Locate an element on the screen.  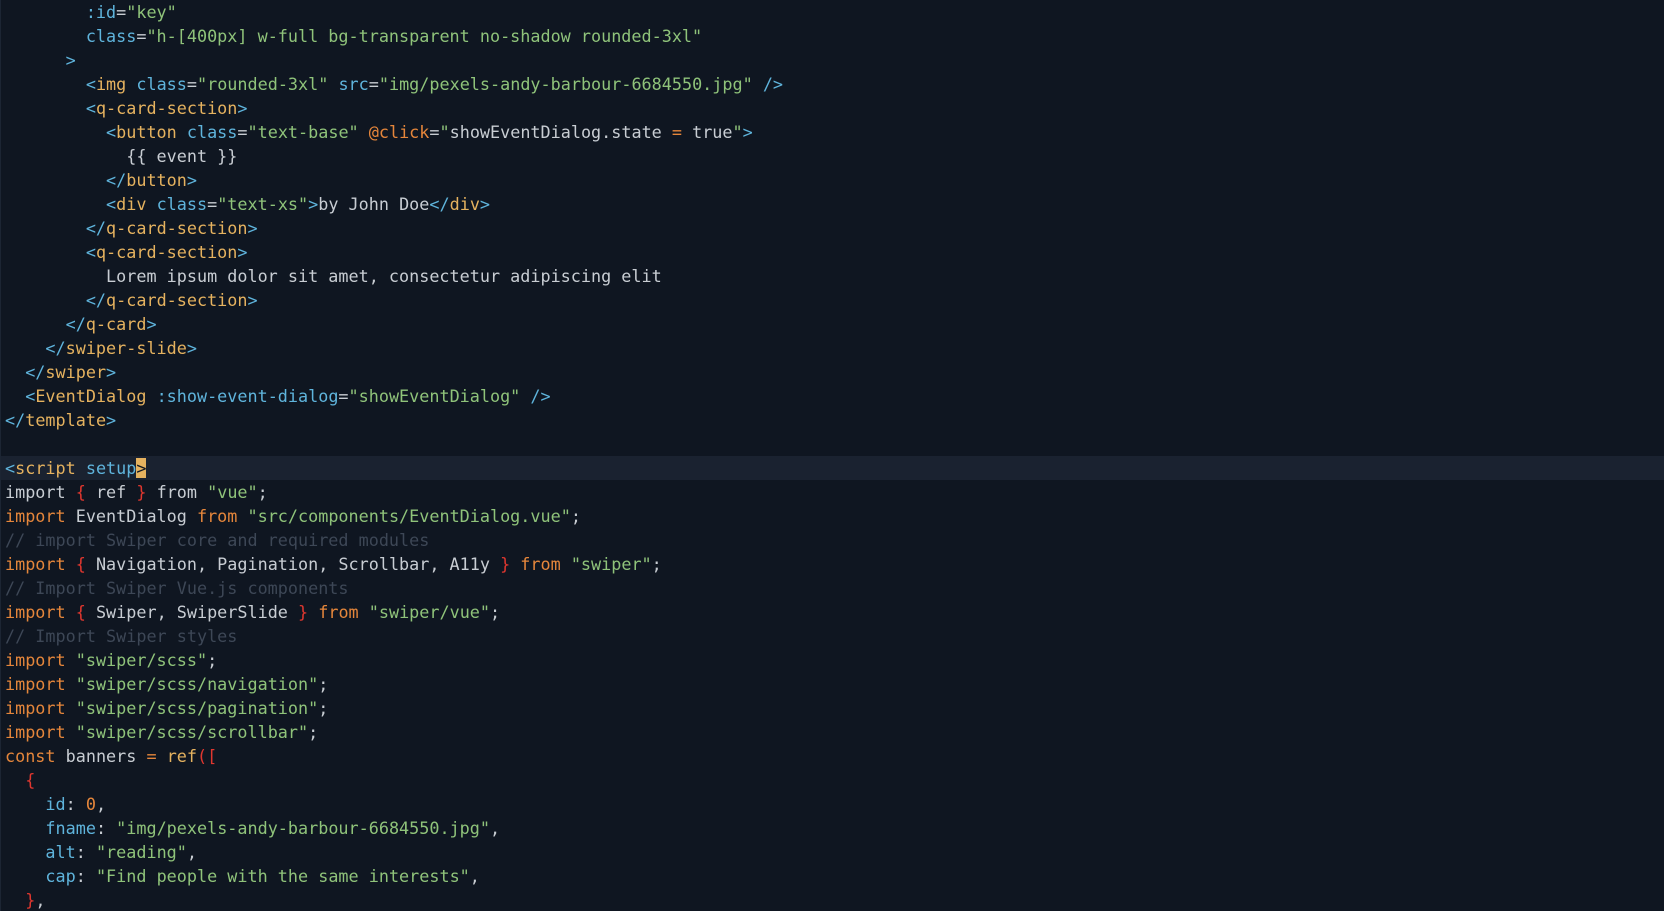
code-line: }, is located at coordinates (834, 899).